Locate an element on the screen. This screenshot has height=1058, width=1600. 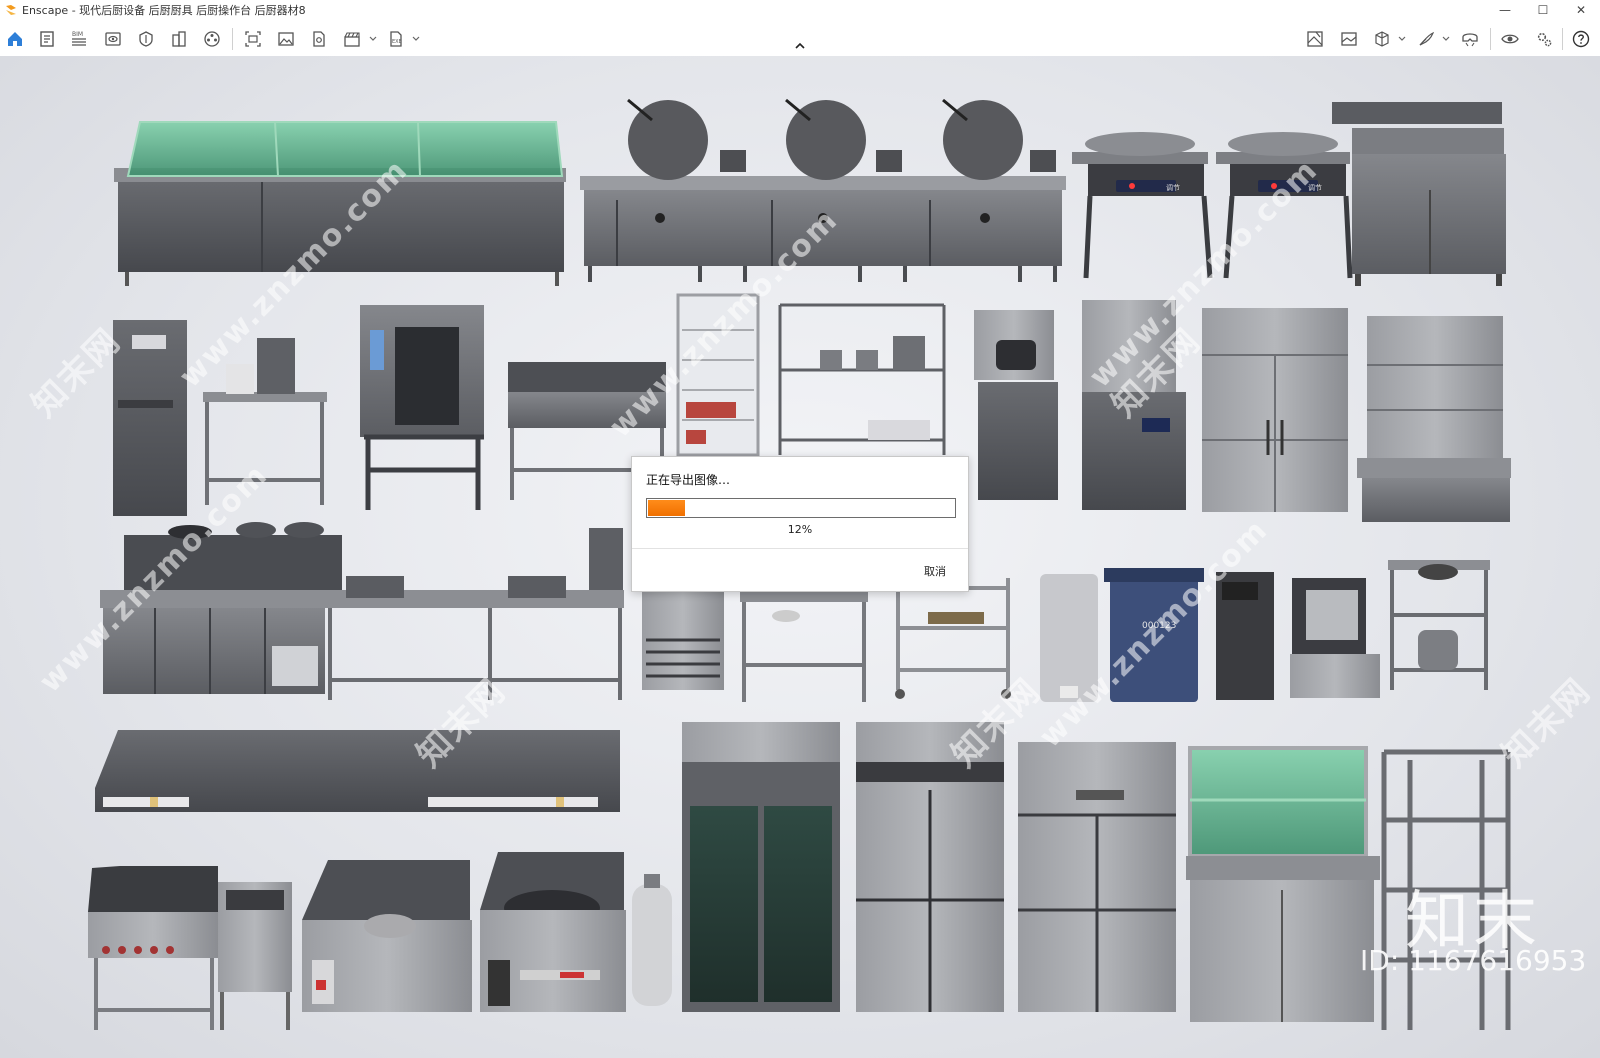
shield-icon is located at coordinates (146, 39).